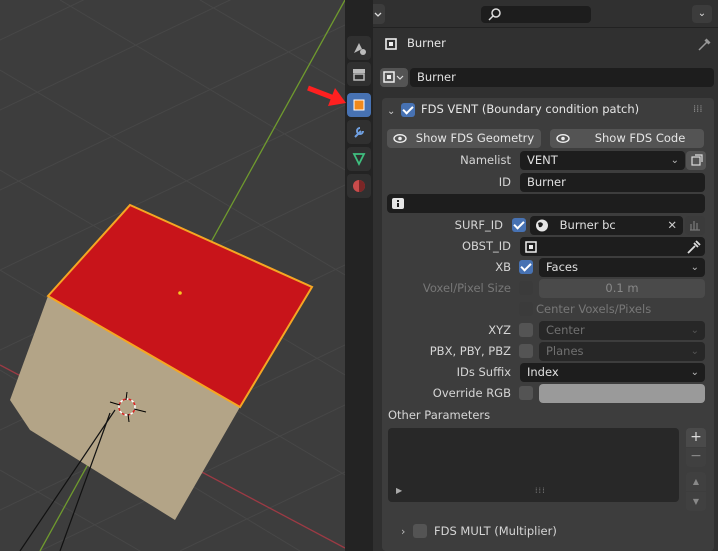  I want to click on add-parameter-button: +, so click(696, 437).